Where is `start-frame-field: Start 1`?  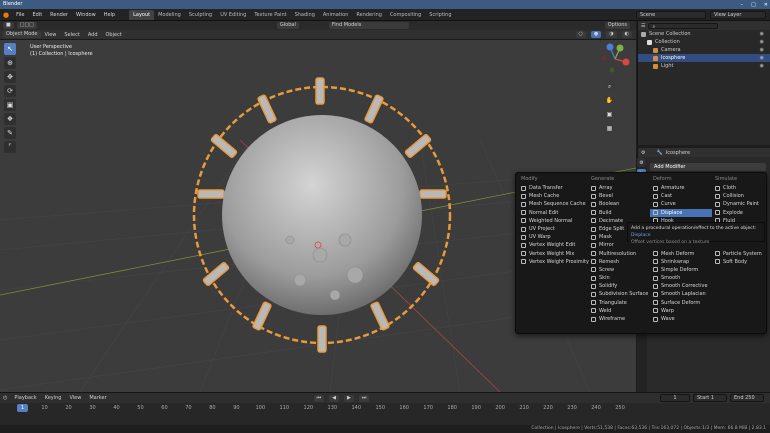 start-frame-field: Start 1 is located at coordinates (710, 398).